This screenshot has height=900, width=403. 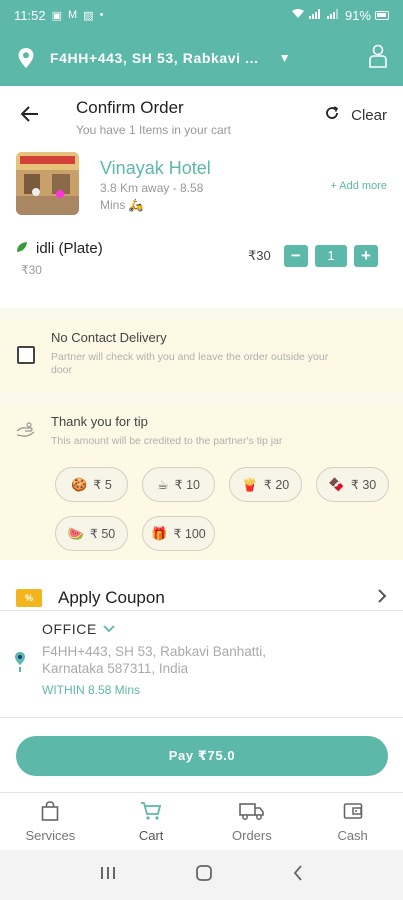 What do you see at coordinates (22, 248) in the screenshot?
I see `veg-leaf-icon` at bounding box center [22, 248].